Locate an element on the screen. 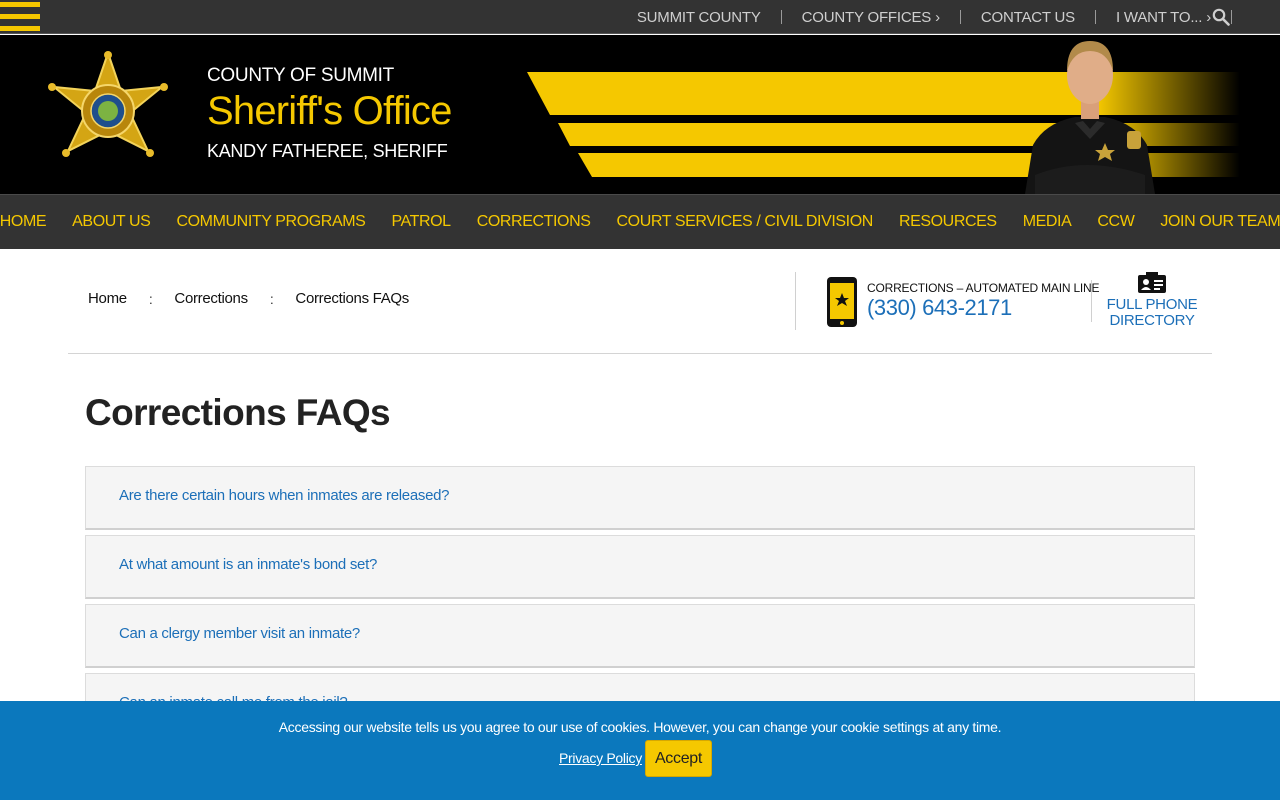  faq-question: At what amount is an inmate's bond set? is located at coordinates (248, 564).